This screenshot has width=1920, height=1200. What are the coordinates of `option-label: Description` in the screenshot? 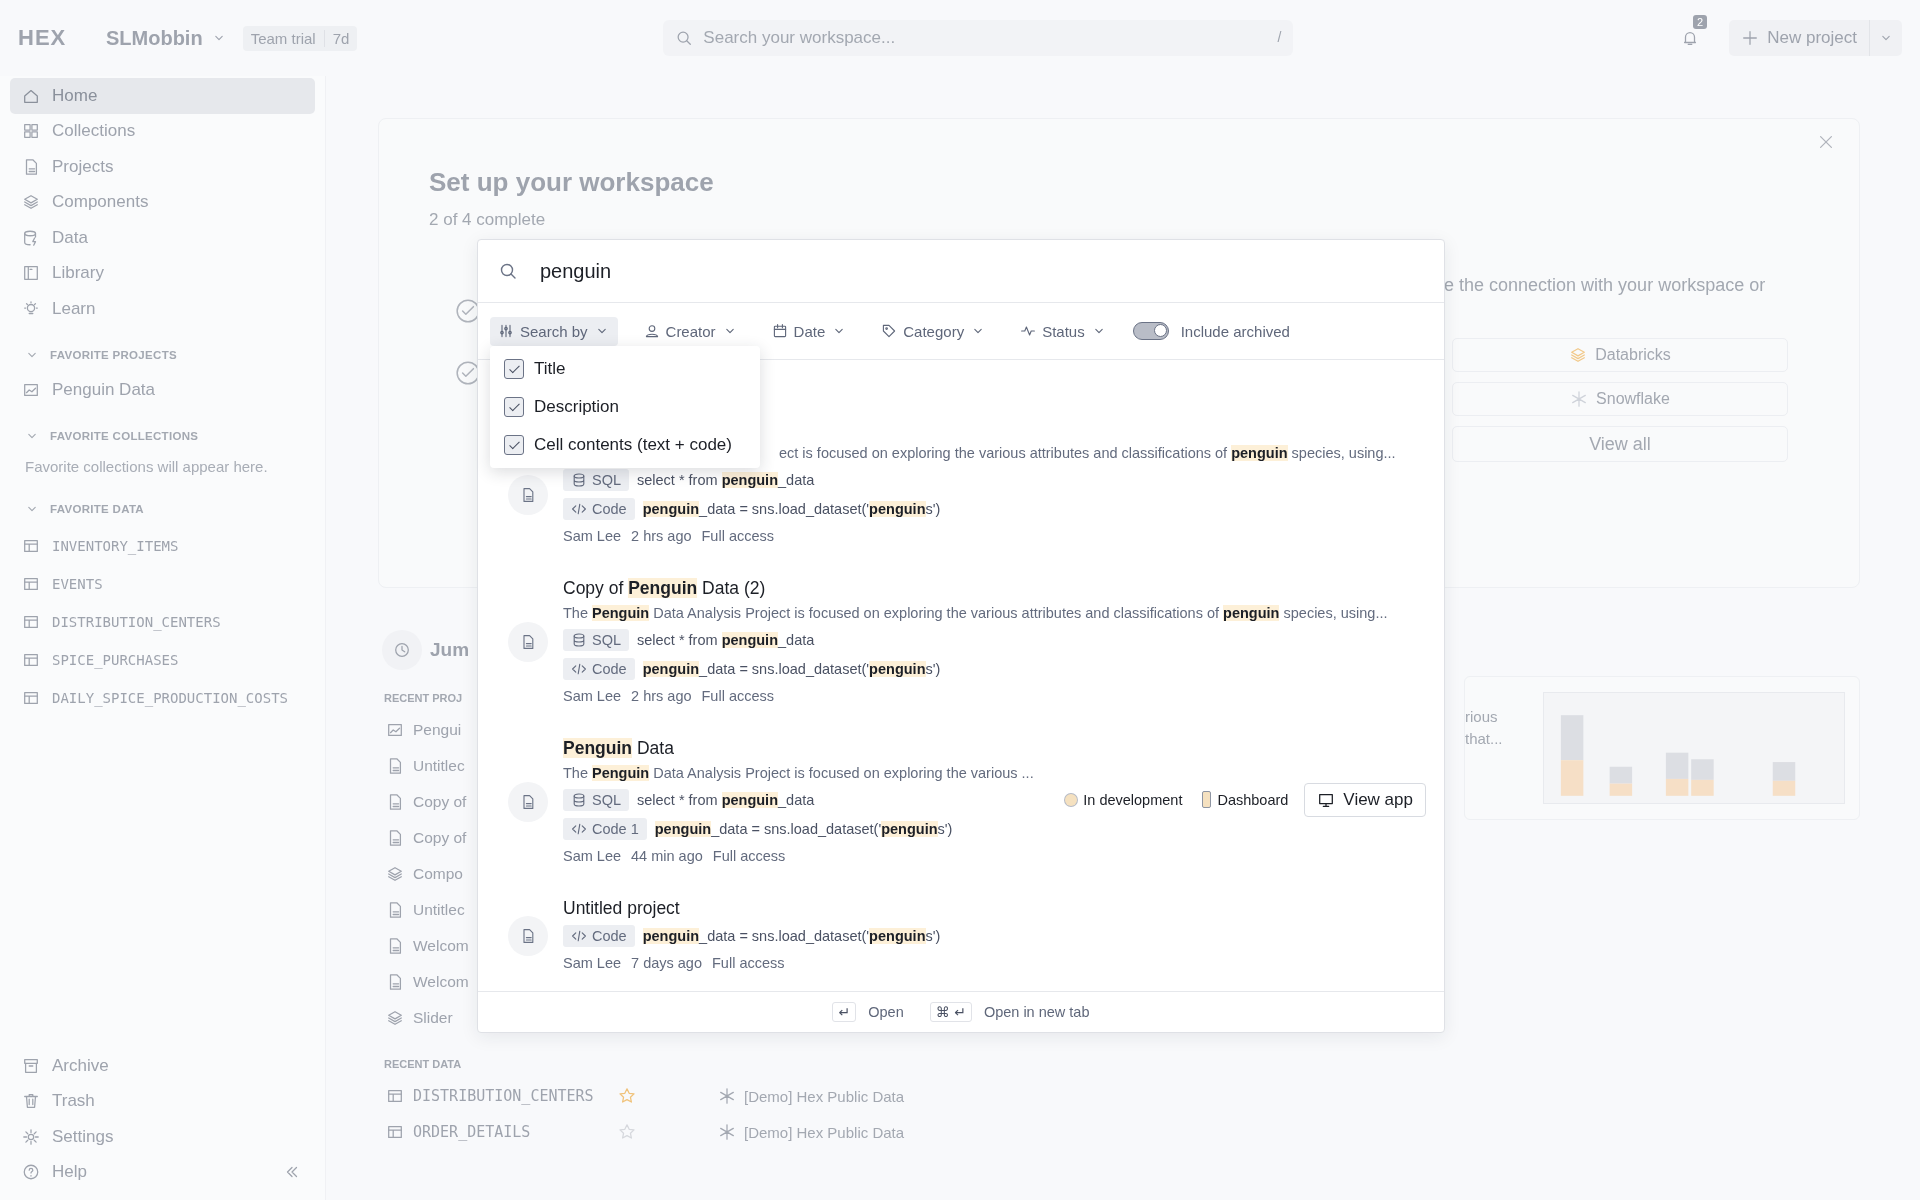 It's located at (577, 407).